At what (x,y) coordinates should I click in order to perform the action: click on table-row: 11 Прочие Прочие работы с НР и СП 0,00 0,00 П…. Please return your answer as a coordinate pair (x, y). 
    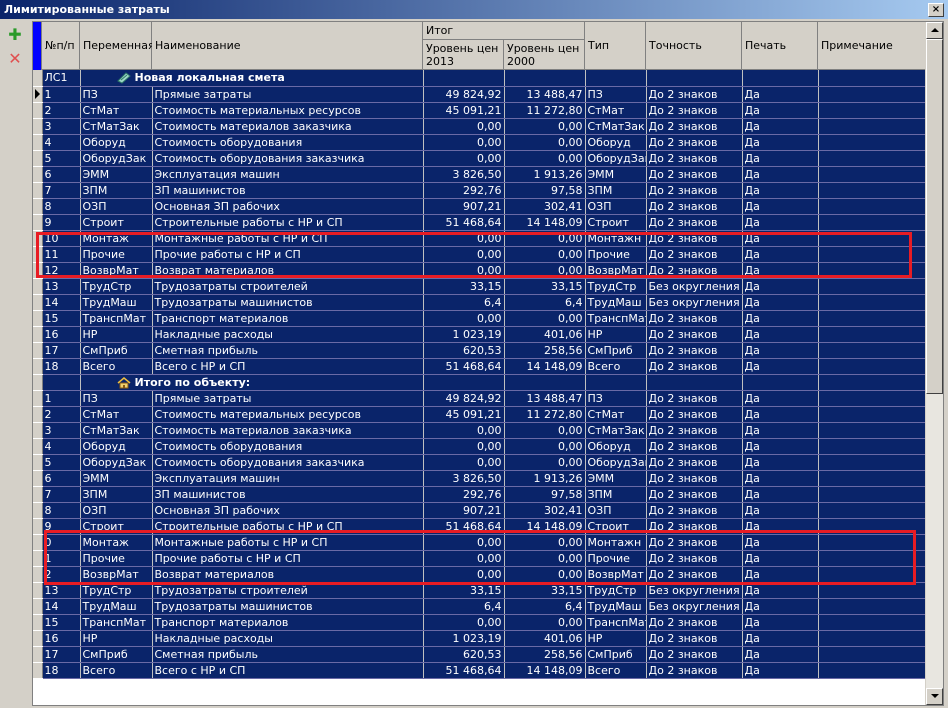
    Looking at the image, I should click on (480, 254).